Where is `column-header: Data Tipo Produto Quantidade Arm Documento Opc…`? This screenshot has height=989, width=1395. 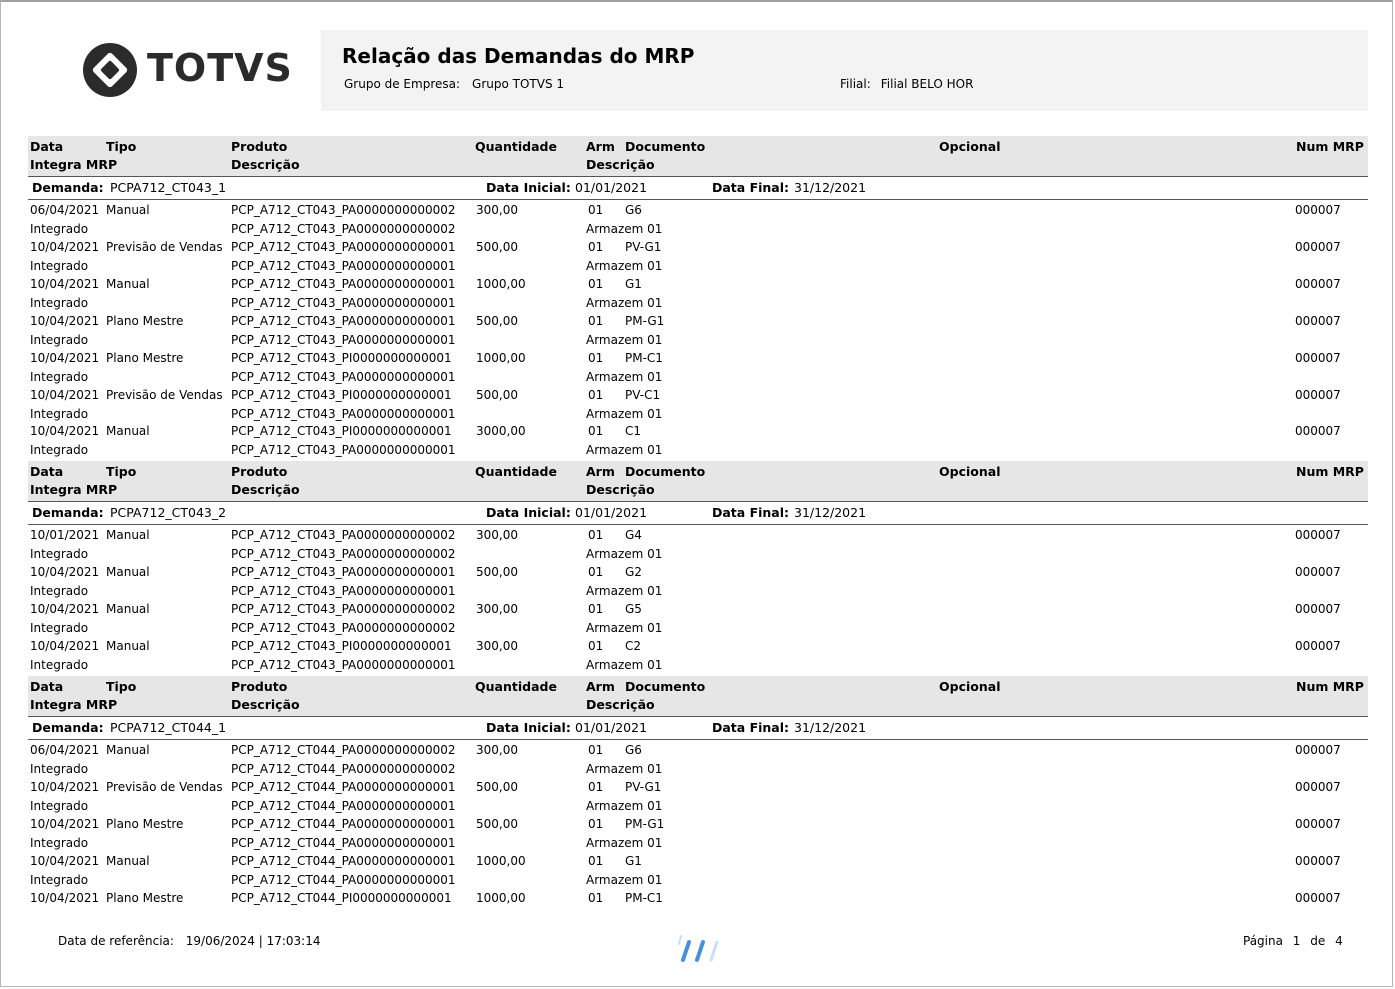 column-header: Data Tipo Produto Quantidade Arm Documento Opc… is located at coordinates (698, 696).